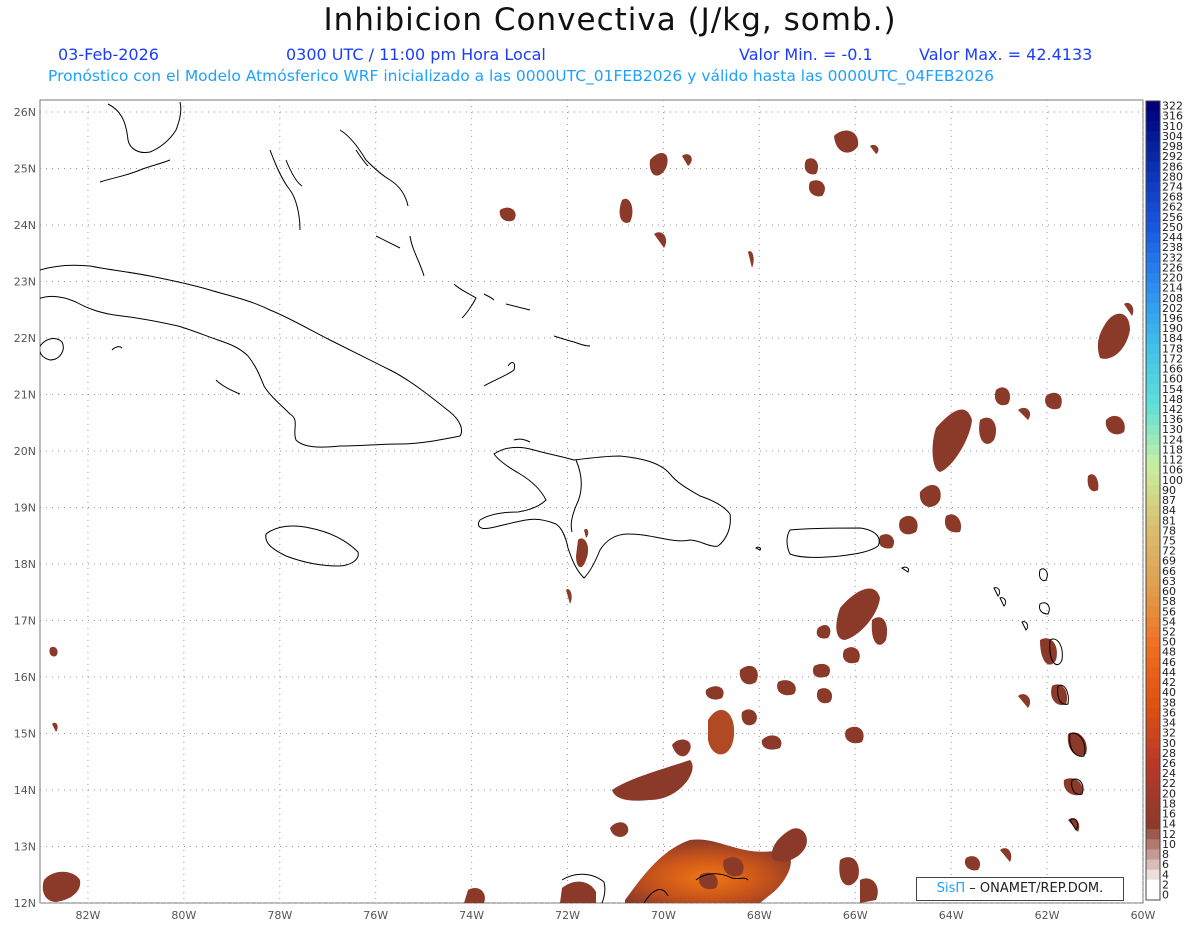 This screenshot has height=927, width=1200. Describe the element at coordinates (375, 915) in the screenshot. I see `lon-label: 76W` at that location.